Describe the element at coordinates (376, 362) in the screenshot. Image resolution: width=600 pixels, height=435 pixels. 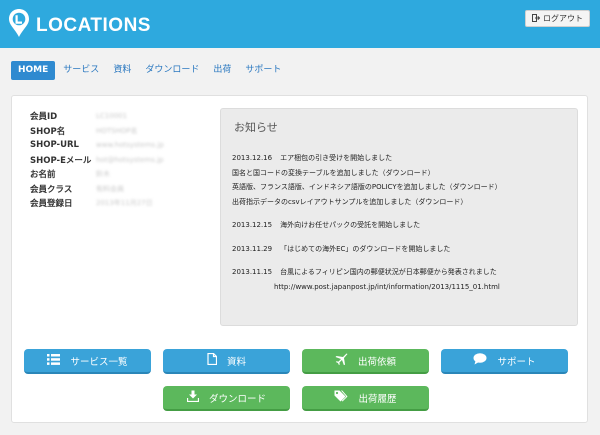
I see `shipping-request-label: 出荷依頼` at that location.